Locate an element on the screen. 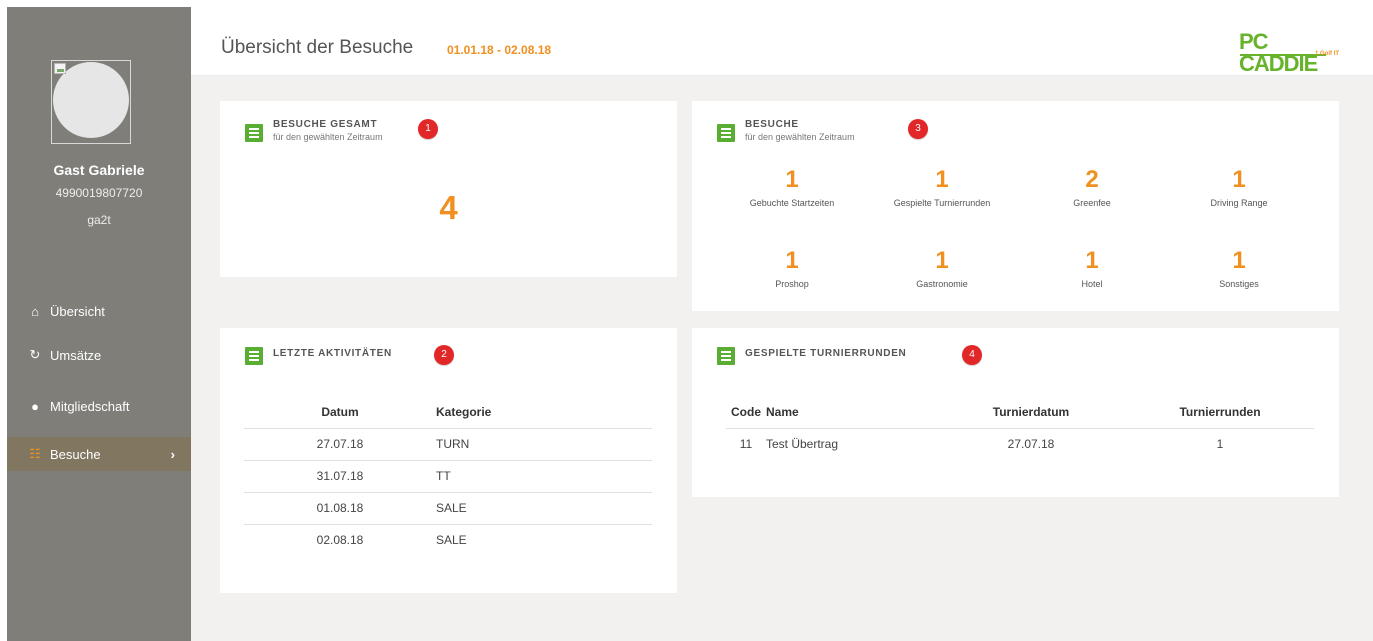  stat-gebuchte-startzeiten: 1 Gebuchte Startzeiten is located at coordinates (792, 187).